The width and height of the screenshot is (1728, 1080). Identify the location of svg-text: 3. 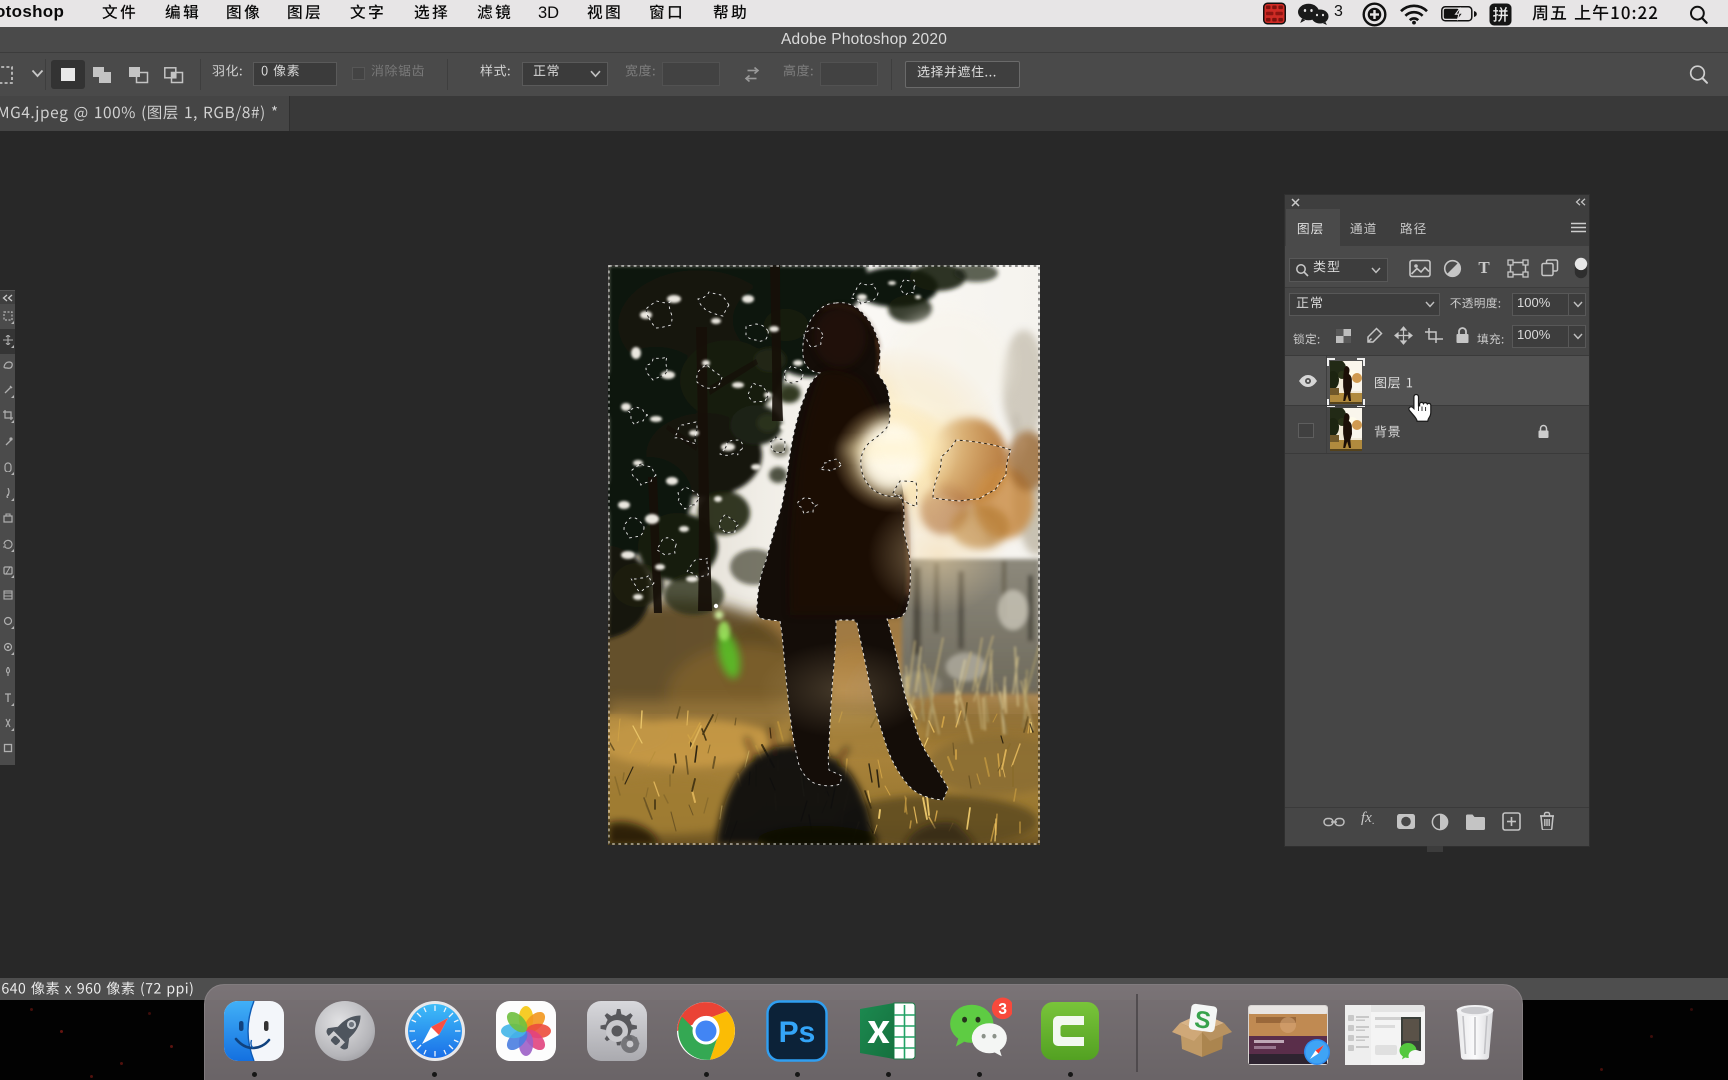
(1002, 1009).